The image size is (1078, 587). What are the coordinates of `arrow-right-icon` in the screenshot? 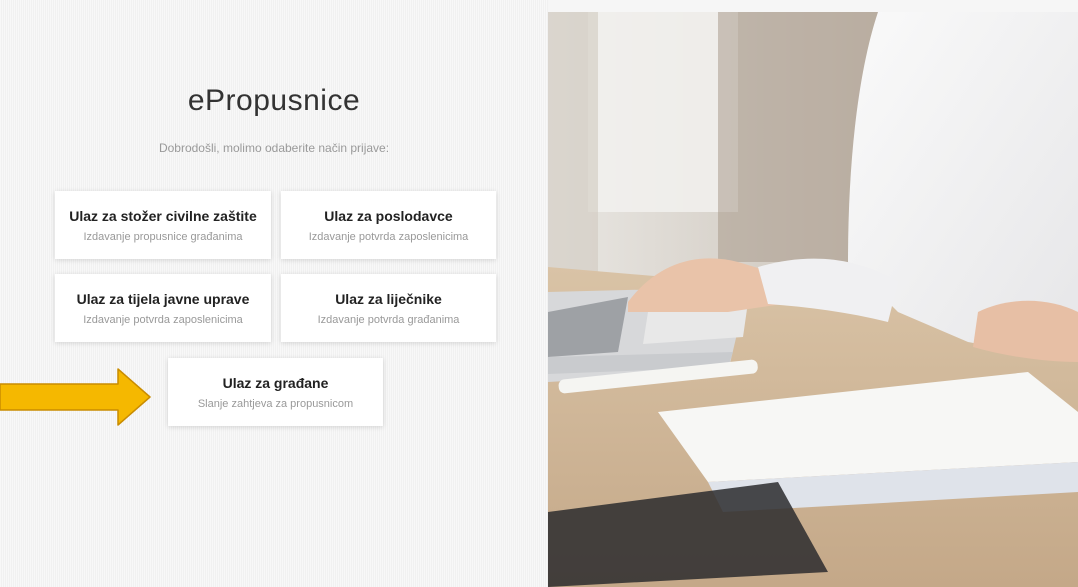 It's located at (75, 397).